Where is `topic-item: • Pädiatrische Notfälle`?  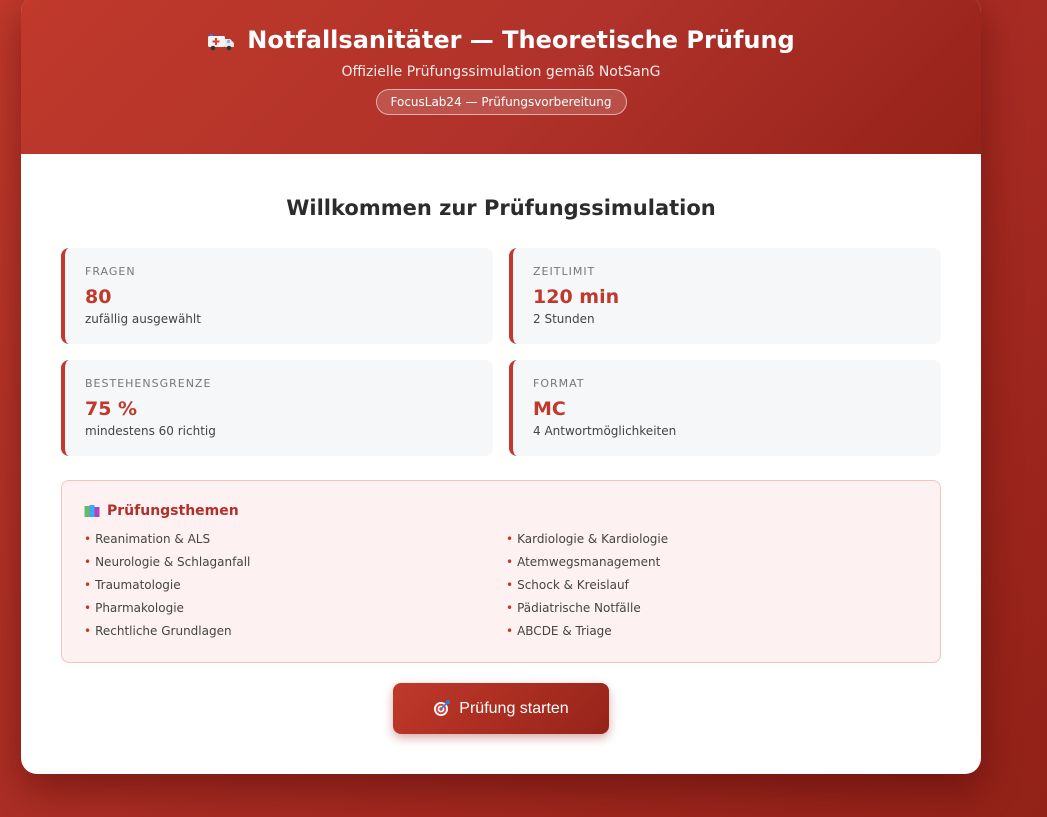
topic-item: • Pädiatrische Notfälle is located at coordinates (717, 611).